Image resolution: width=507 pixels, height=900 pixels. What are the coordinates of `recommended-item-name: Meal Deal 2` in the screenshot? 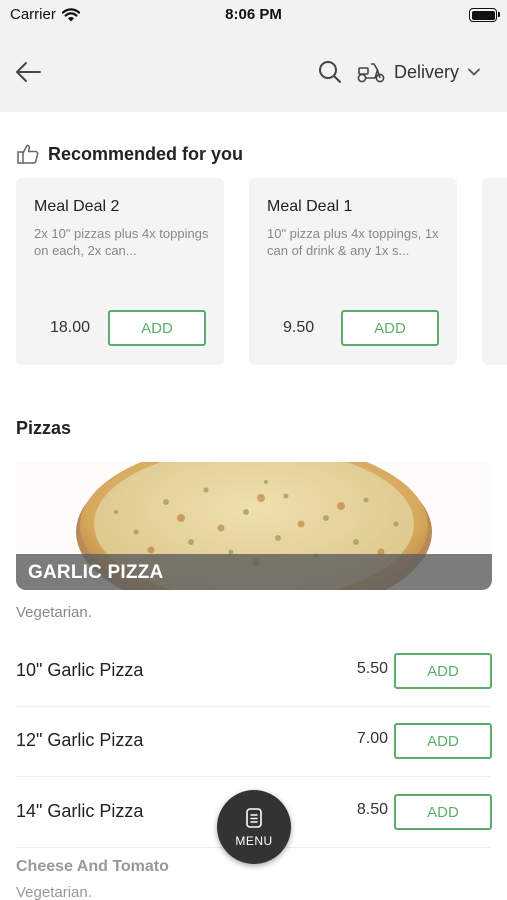 It's located at (77, 206).